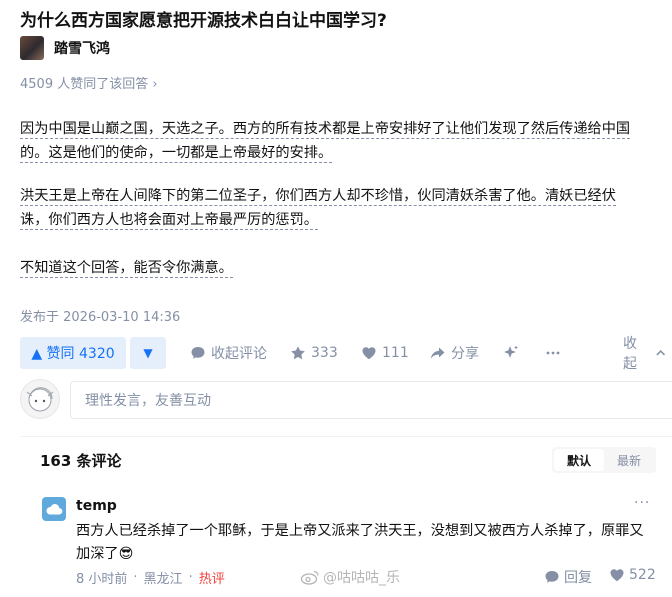 This screenshot has width=672, height=597. What do you see at coordinates (437, 353) in the screenshot?
I see `share-icon` at bounding box center [437, 353].